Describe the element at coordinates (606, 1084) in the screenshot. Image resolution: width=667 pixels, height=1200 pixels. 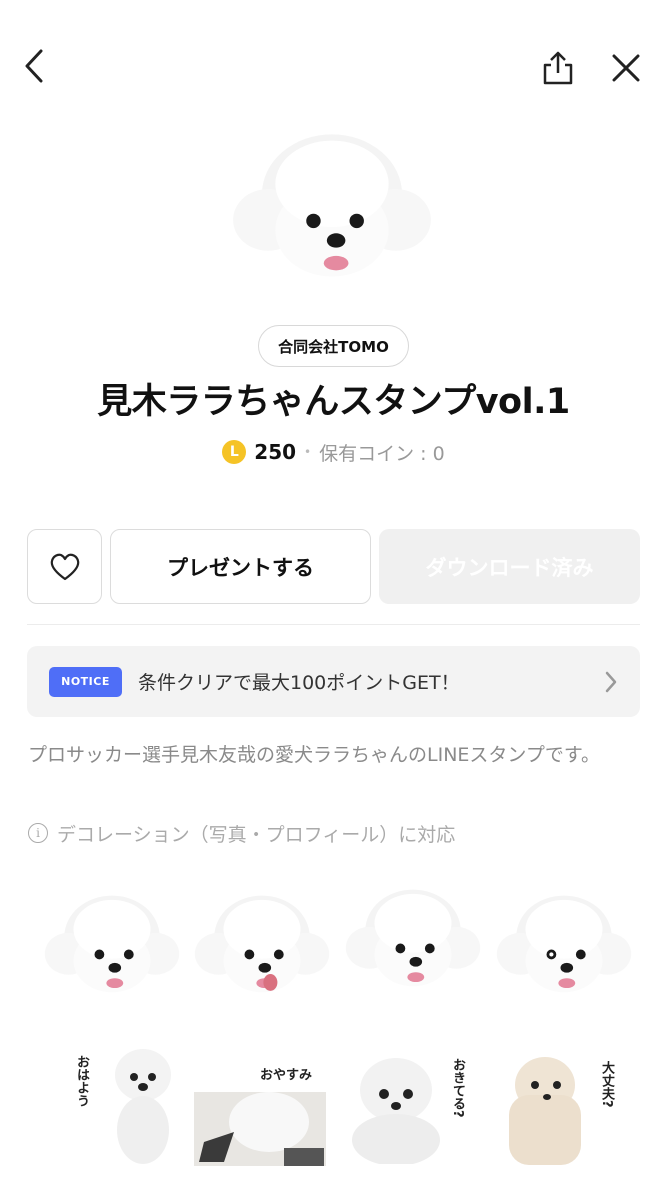
I see `sticker-caption: 大丈夫?` at that location.